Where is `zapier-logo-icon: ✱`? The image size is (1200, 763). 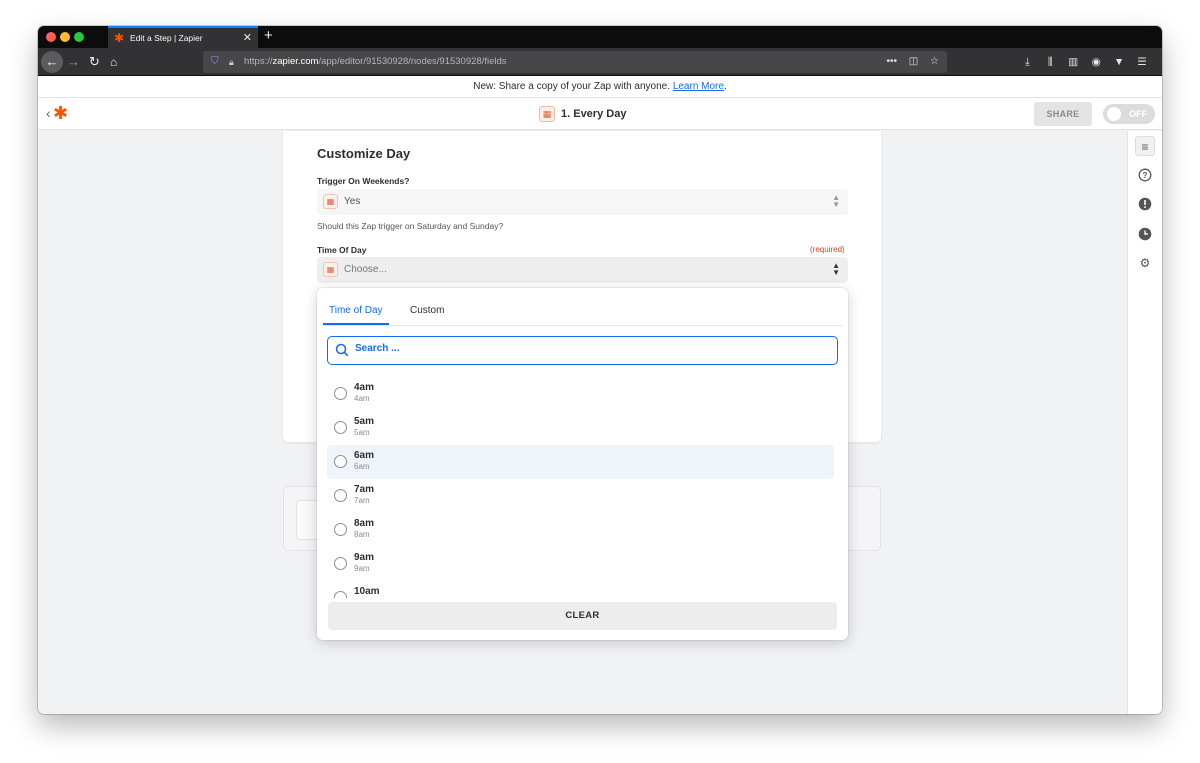
zapier-logo-icon: ✱ is located at coordinates (60, 113).